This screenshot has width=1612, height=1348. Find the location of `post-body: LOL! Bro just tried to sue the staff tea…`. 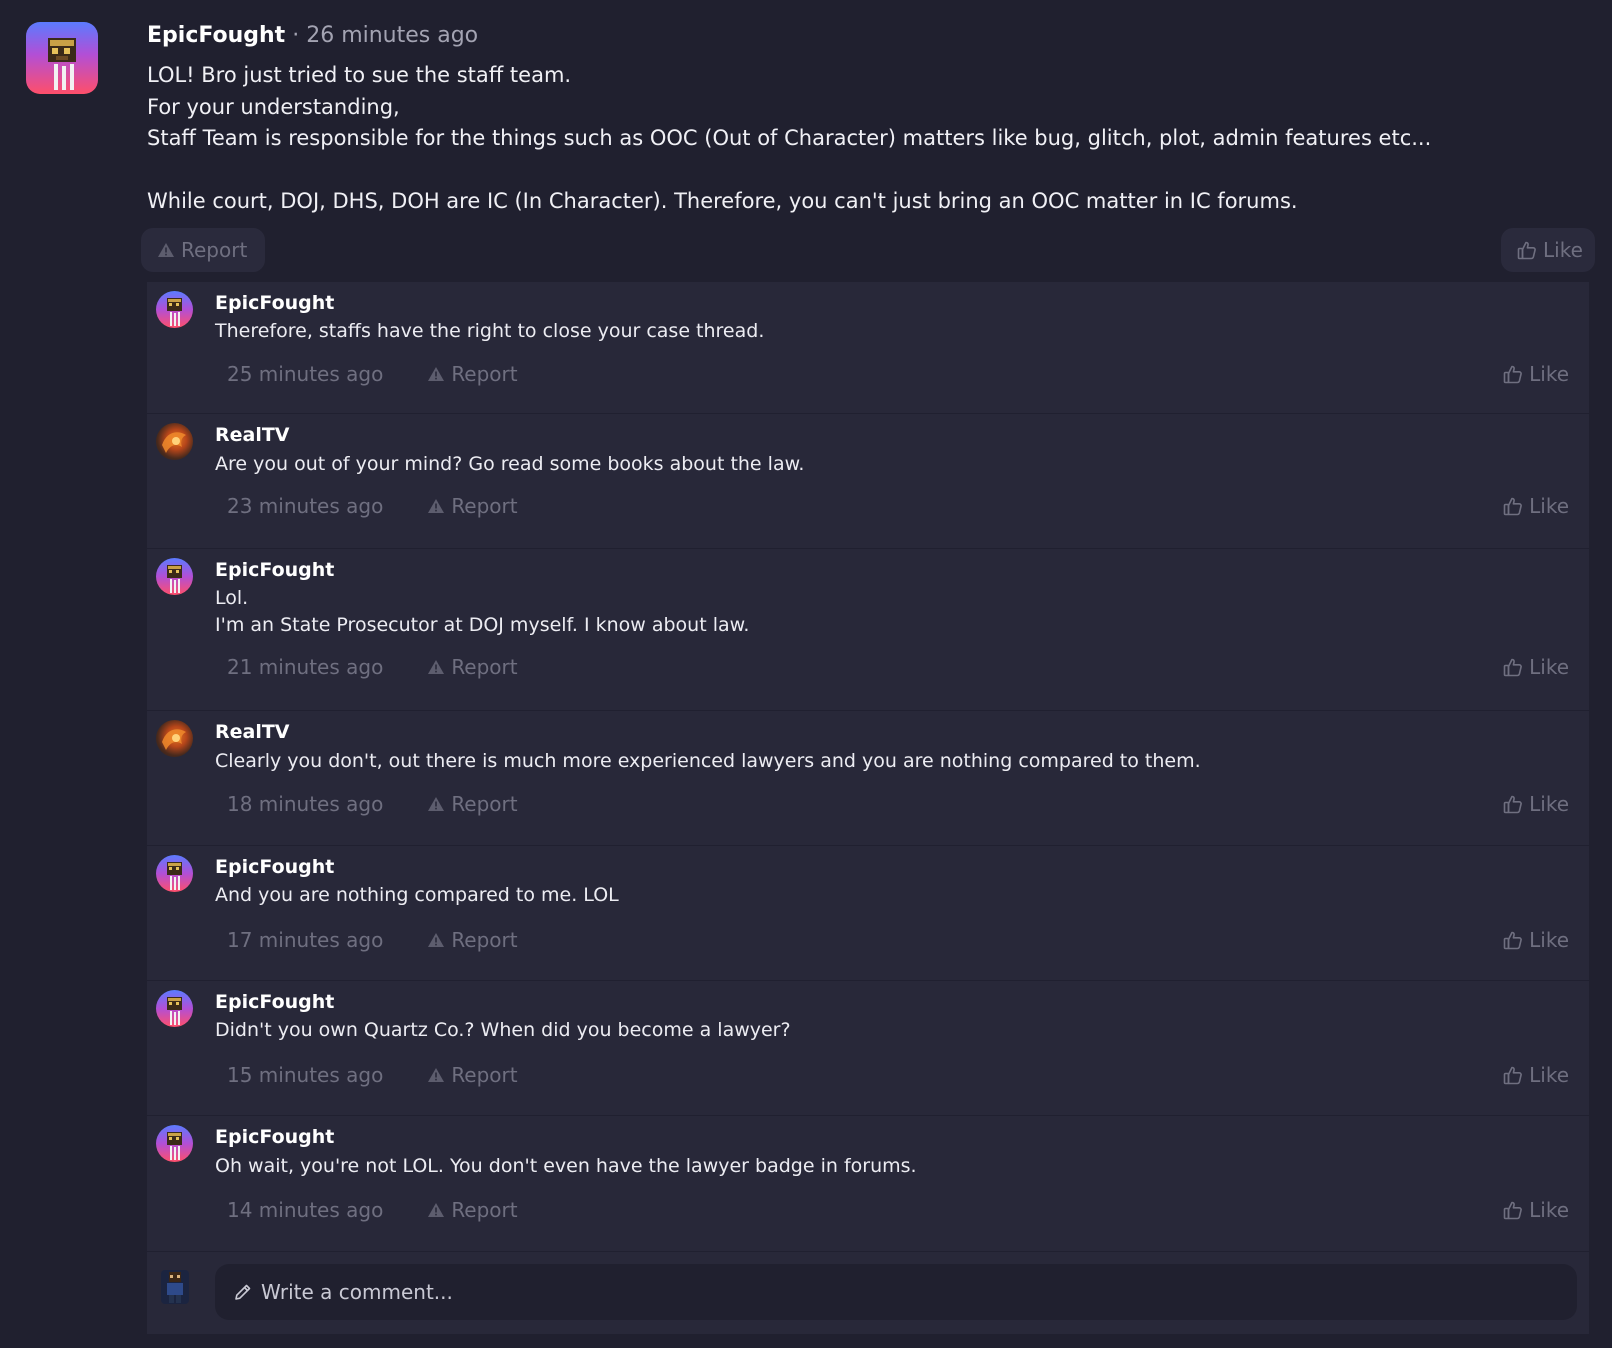

post-body: LOL! Bro just tried to sue the staff tea… is located at coordinates (872, 139).